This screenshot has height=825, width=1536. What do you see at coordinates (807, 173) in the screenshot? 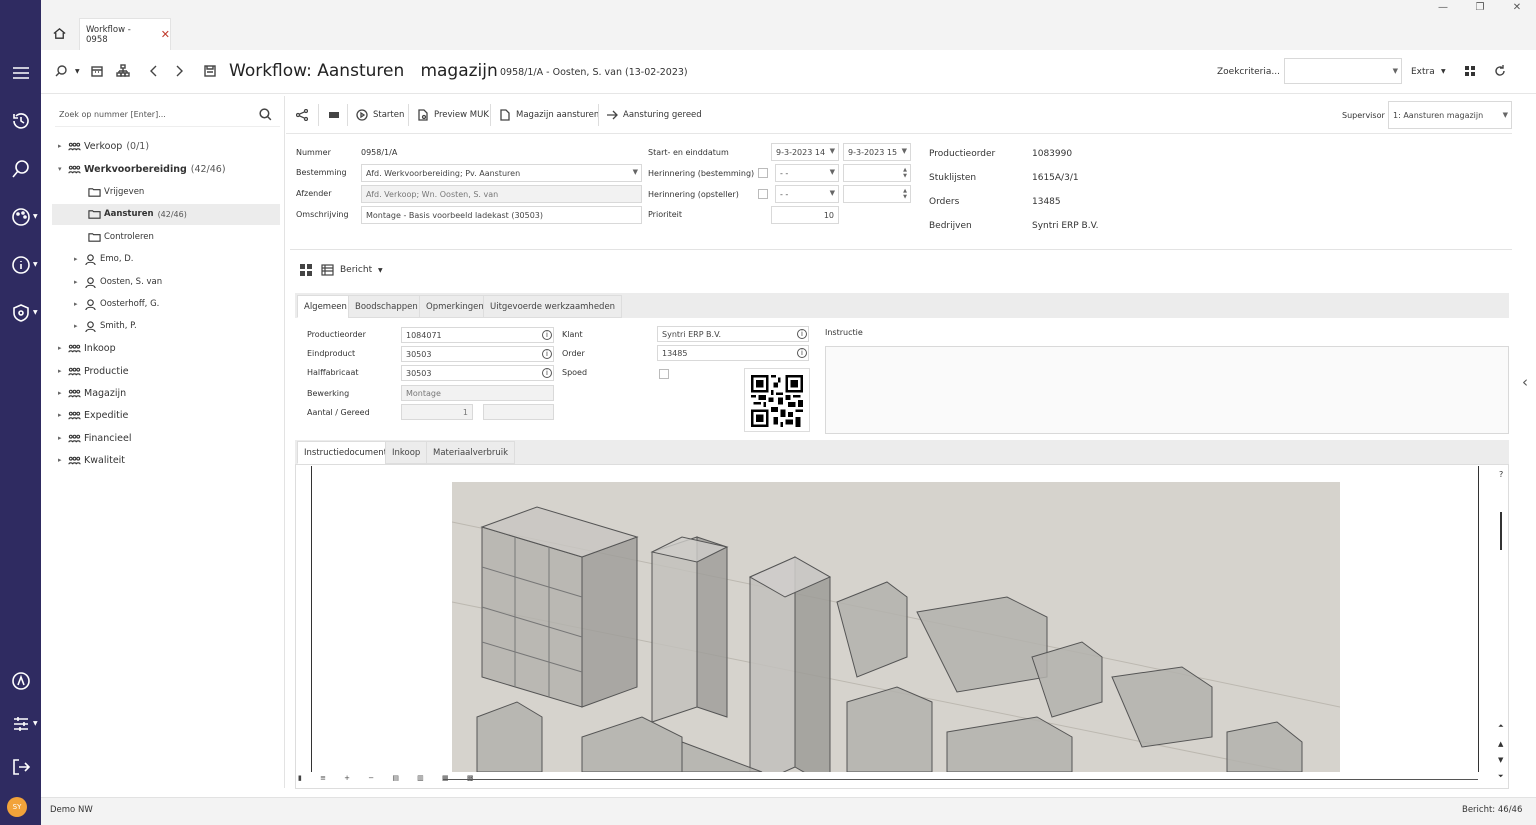
I see `herinnering-bestemming-date: - - ▼` at bounding box center [807, 173].